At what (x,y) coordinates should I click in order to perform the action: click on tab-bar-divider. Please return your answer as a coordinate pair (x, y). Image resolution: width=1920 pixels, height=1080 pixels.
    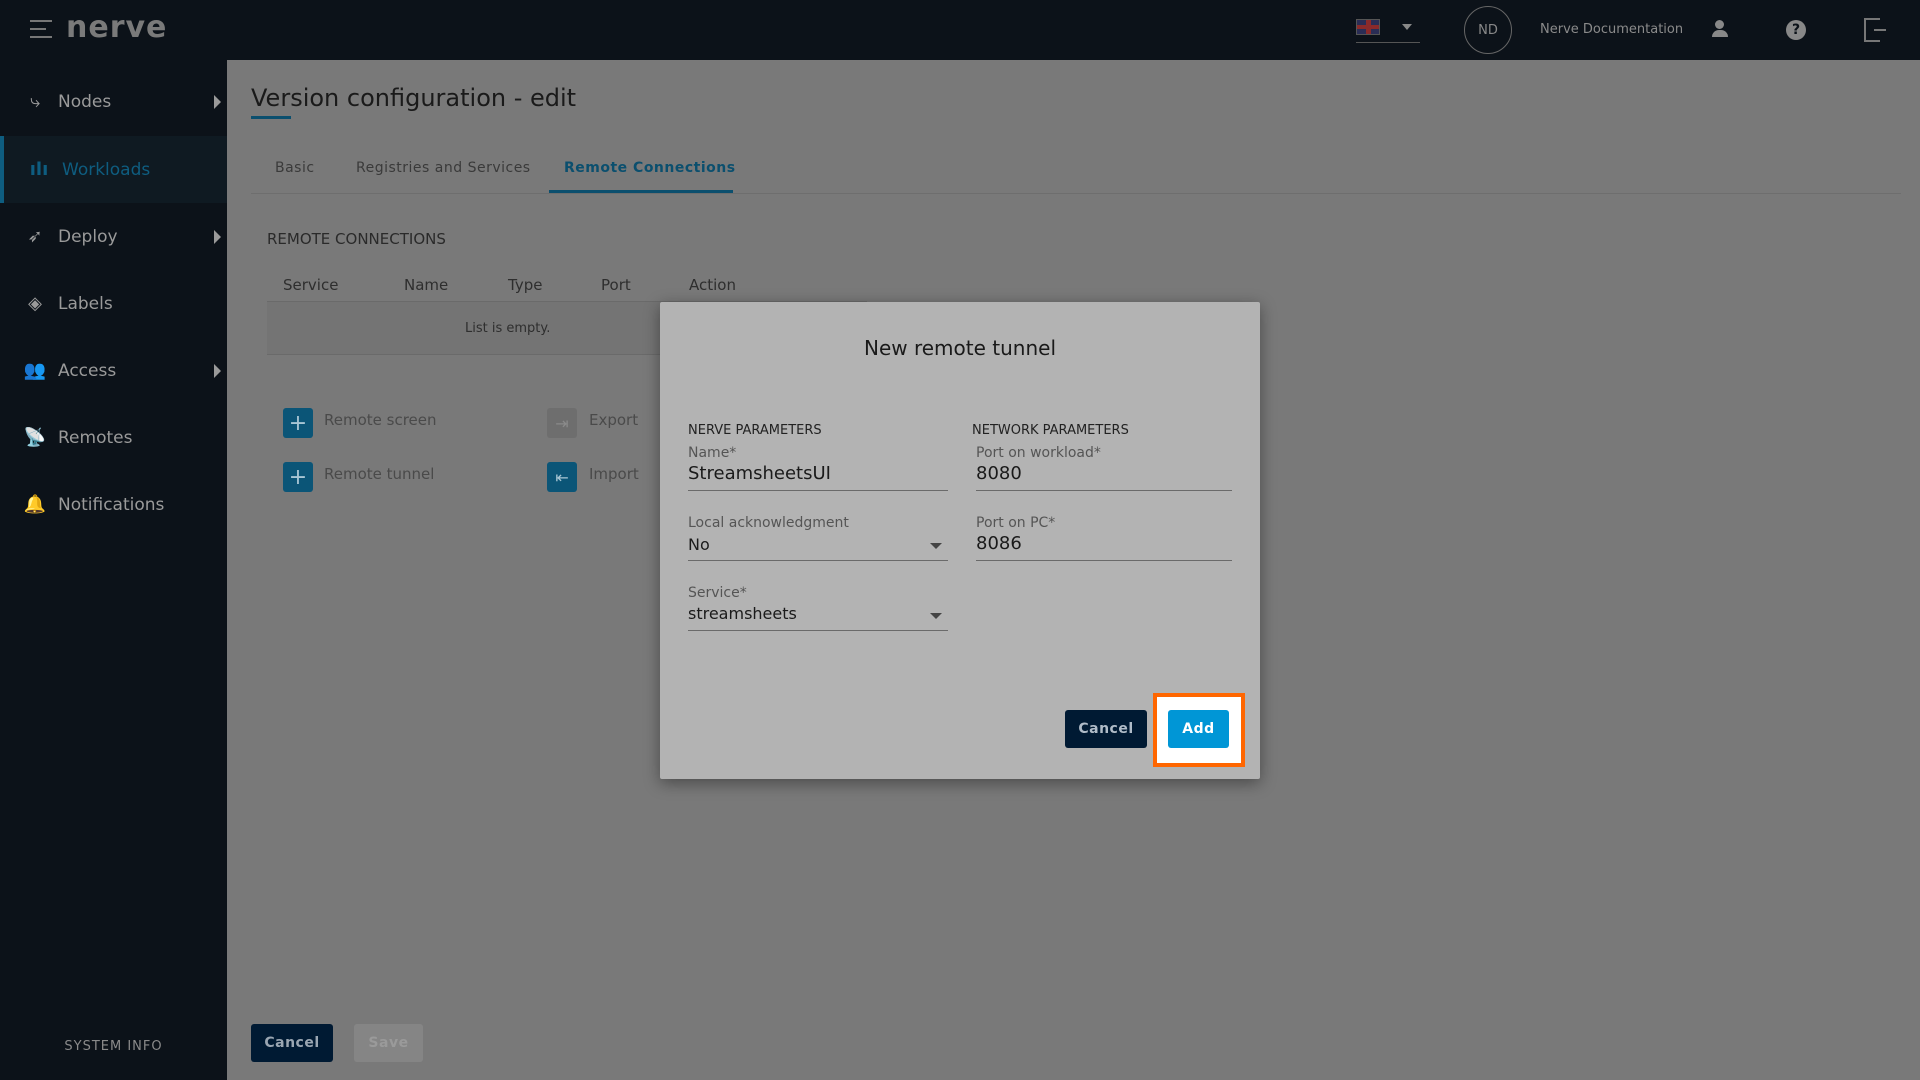
    Looking at the image, I should click on (1076, 193).